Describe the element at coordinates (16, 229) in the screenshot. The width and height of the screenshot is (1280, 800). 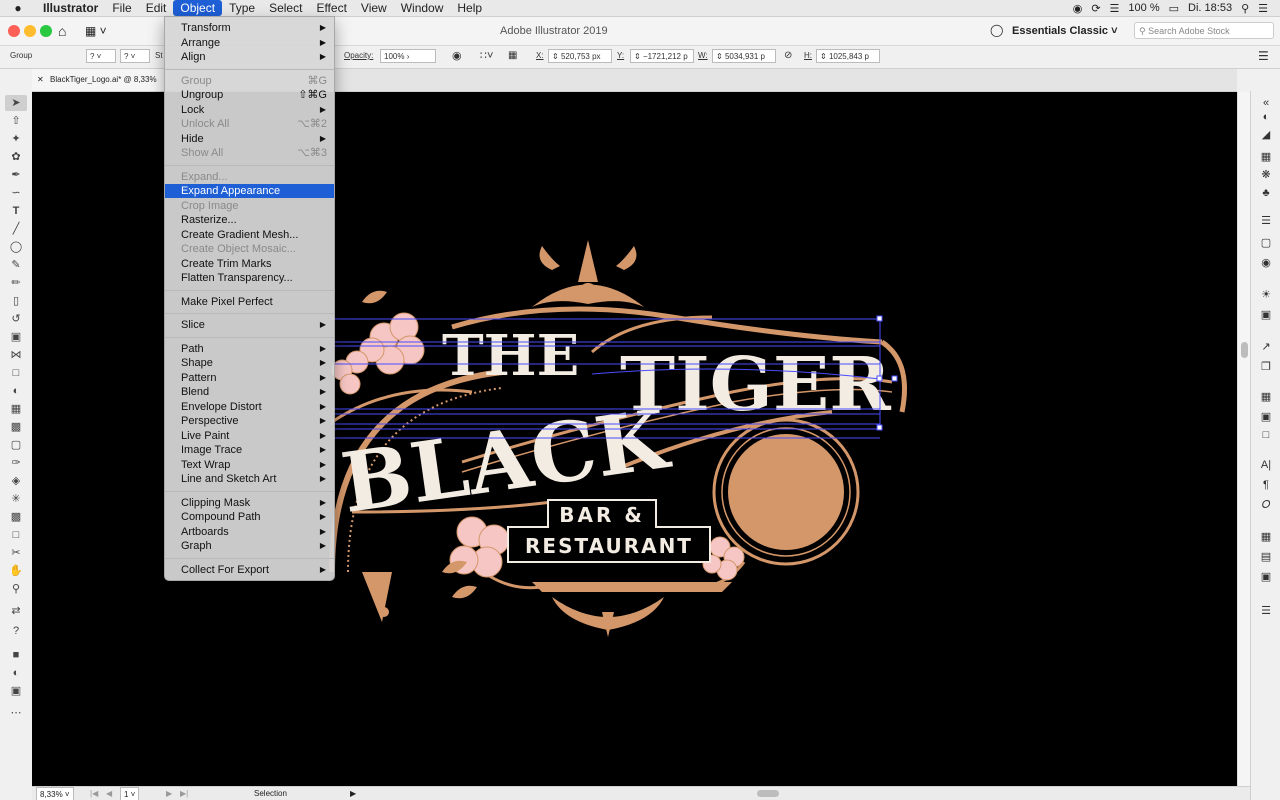
I see `line-tool-icon: ╱` at that location.